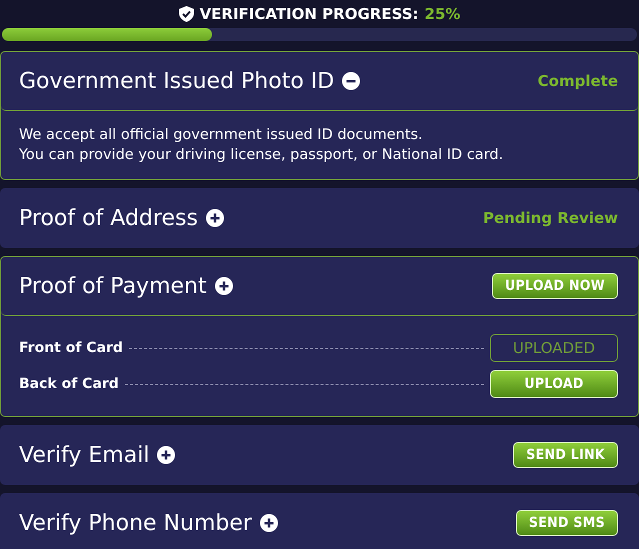 The image size is (639, 549). I want to click on row-label: Front of Card, so click(71, 348).